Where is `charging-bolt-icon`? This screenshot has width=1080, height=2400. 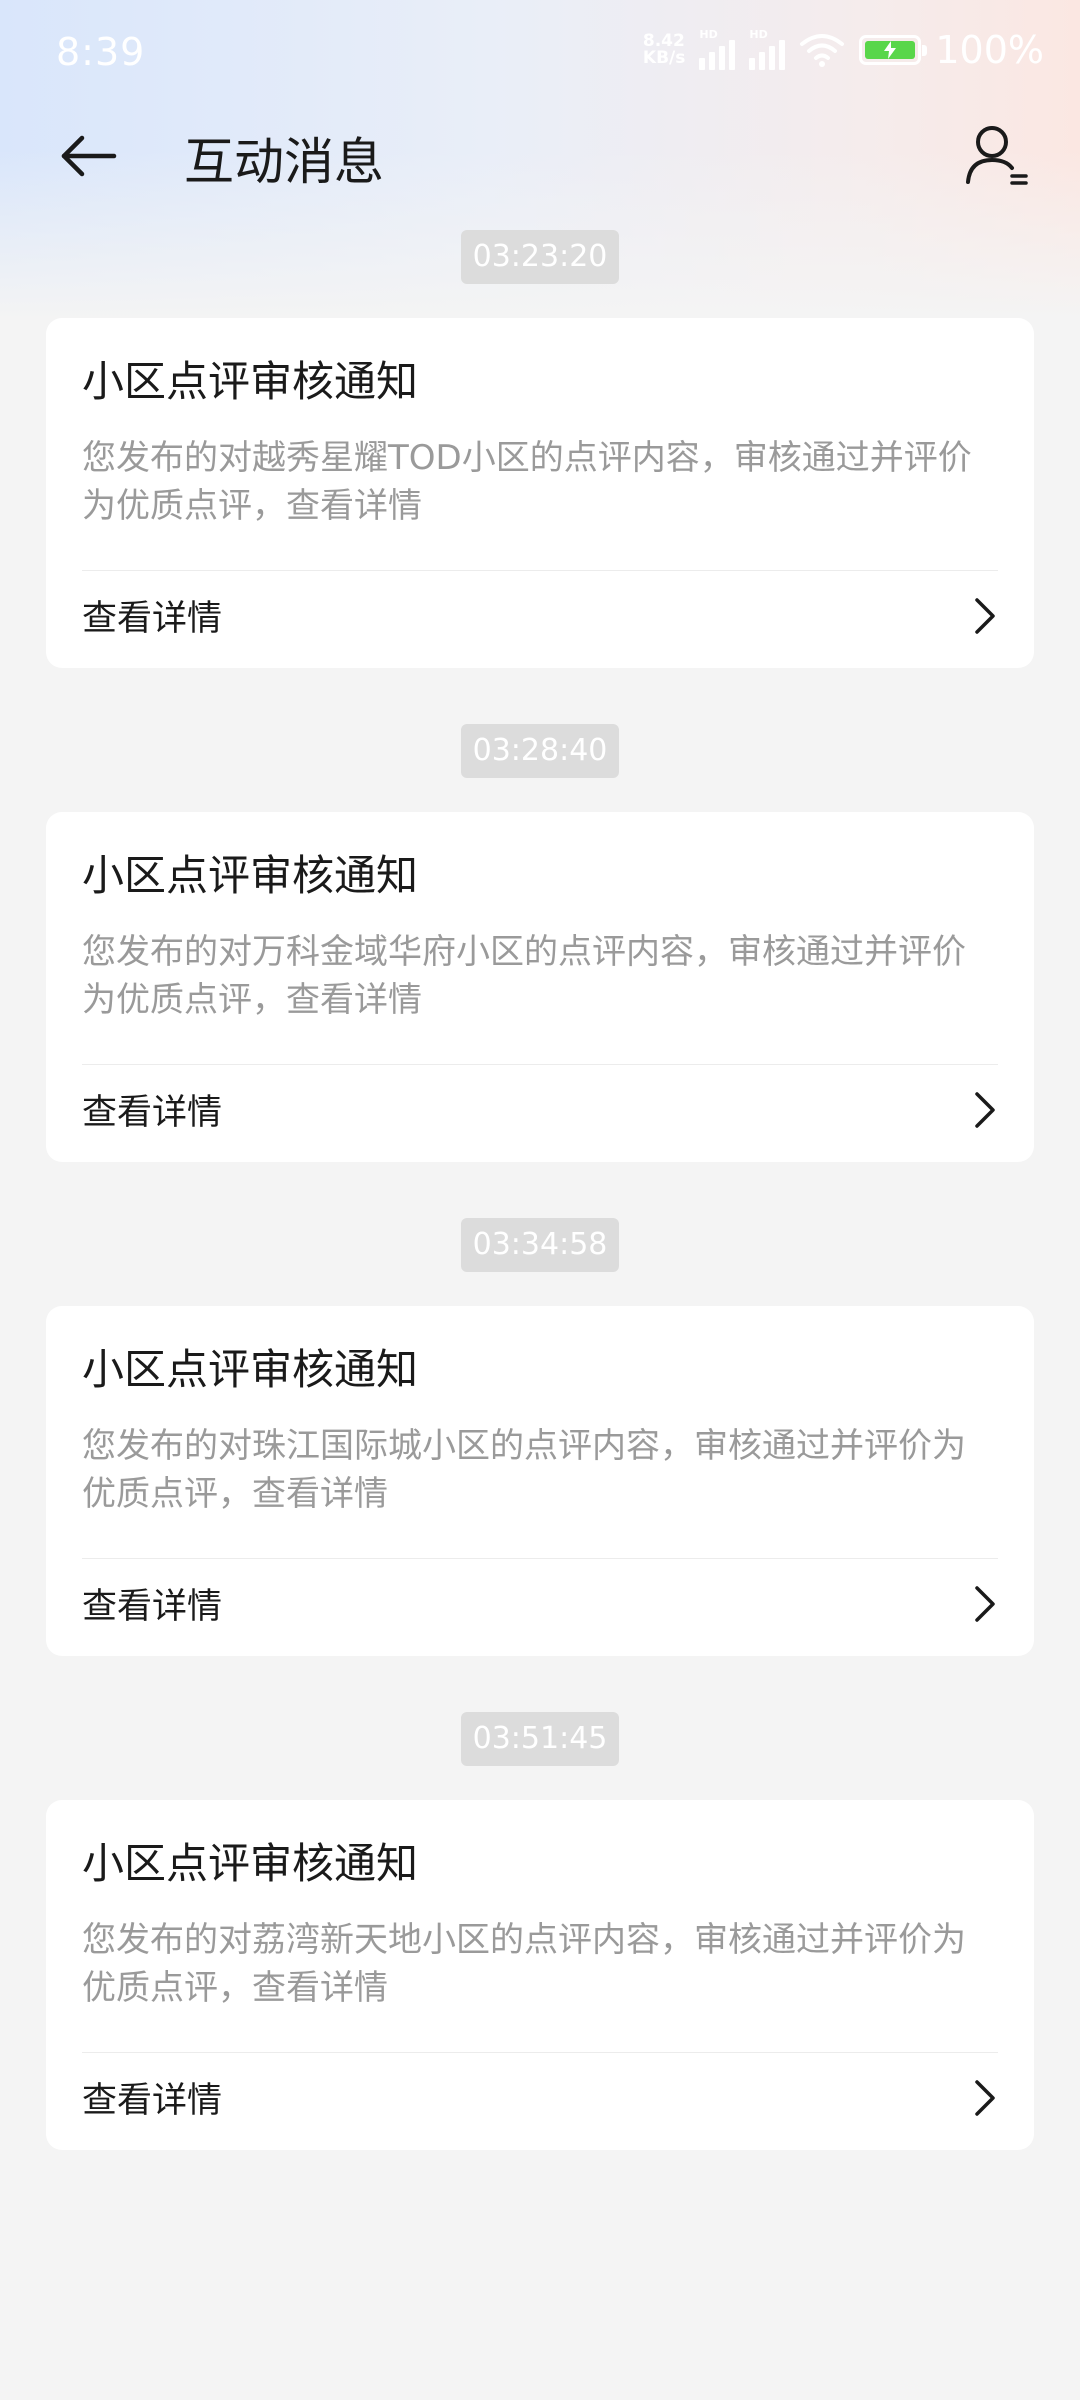 charging-bolt-icon is located at coordinates (890, 50).